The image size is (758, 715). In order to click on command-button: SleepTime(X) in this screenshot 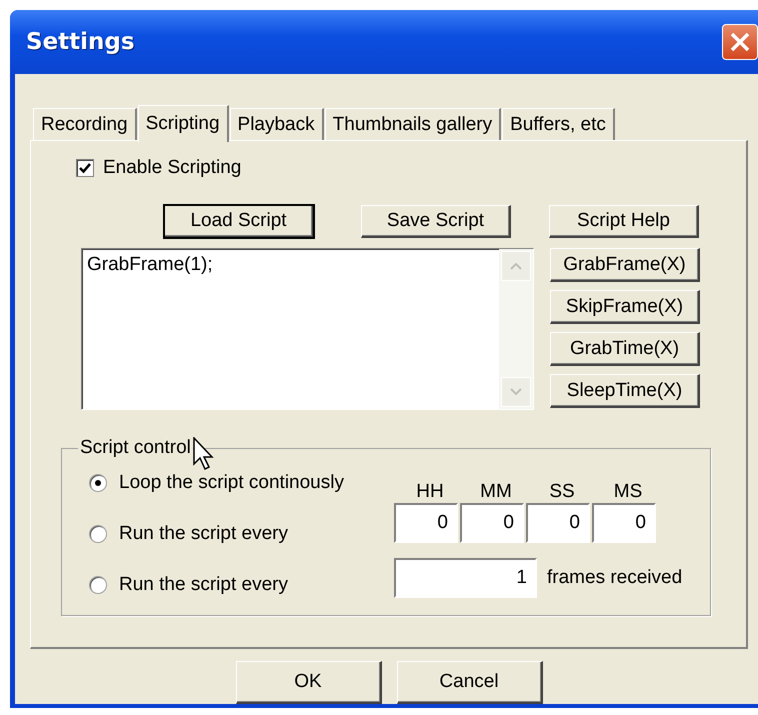, I will do `click(625, 391)`.